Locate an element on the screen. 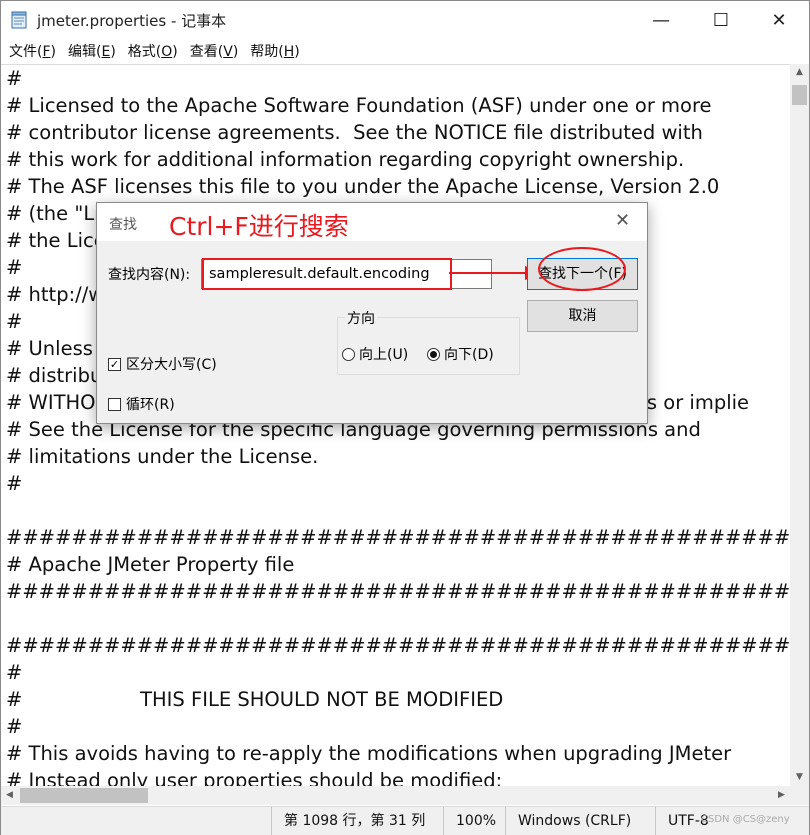 This screenshot has height=835, width=810. direction-up-radio: 向上(U) is located at coordinates (375, 354).